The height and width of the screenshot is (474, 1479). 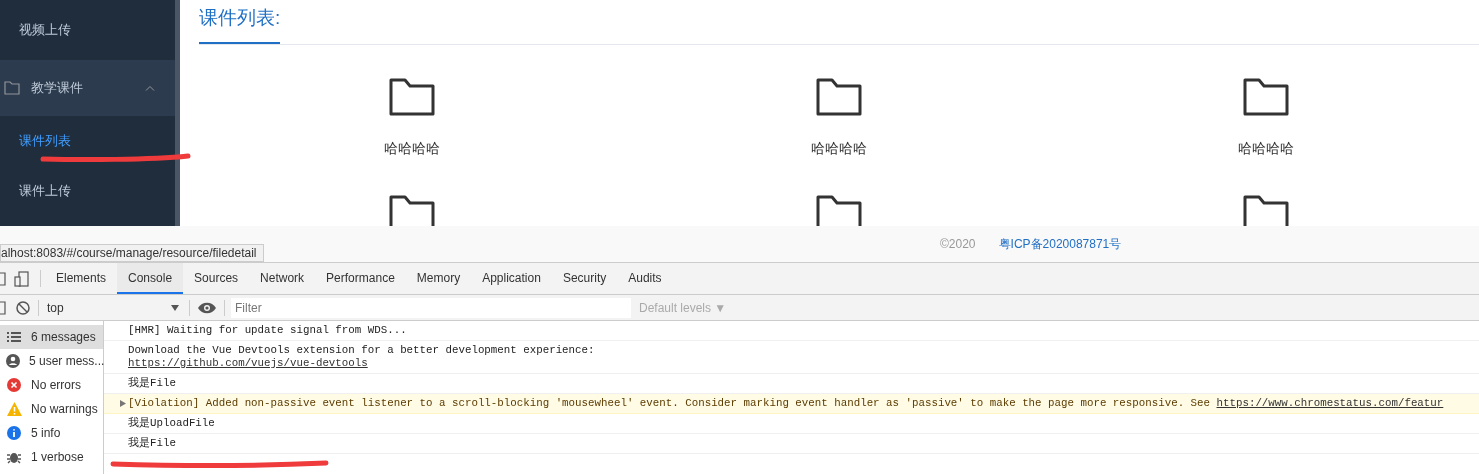 I want to click on copyright-text: ©2020, so click(x=958, y=244).